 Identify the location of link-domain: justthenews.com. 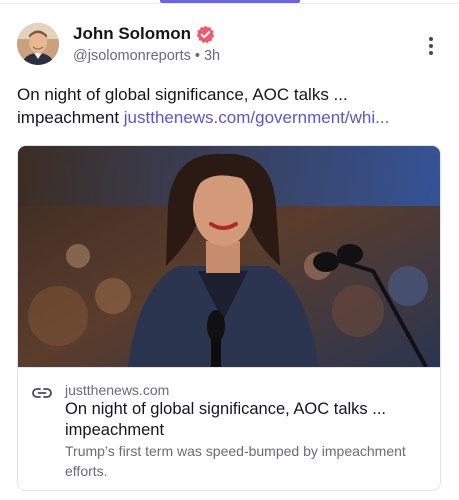
(117, 390).